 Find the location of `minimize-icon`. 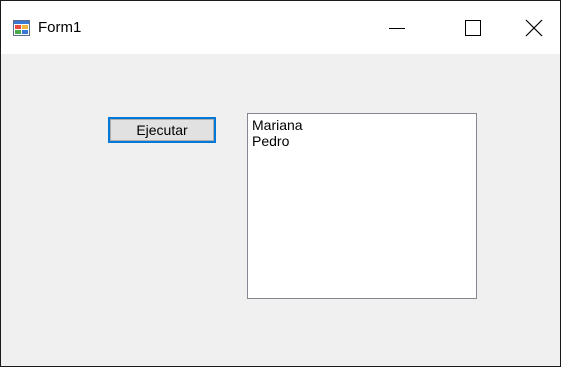

minimize-icon is located at coordinates (397, 28).